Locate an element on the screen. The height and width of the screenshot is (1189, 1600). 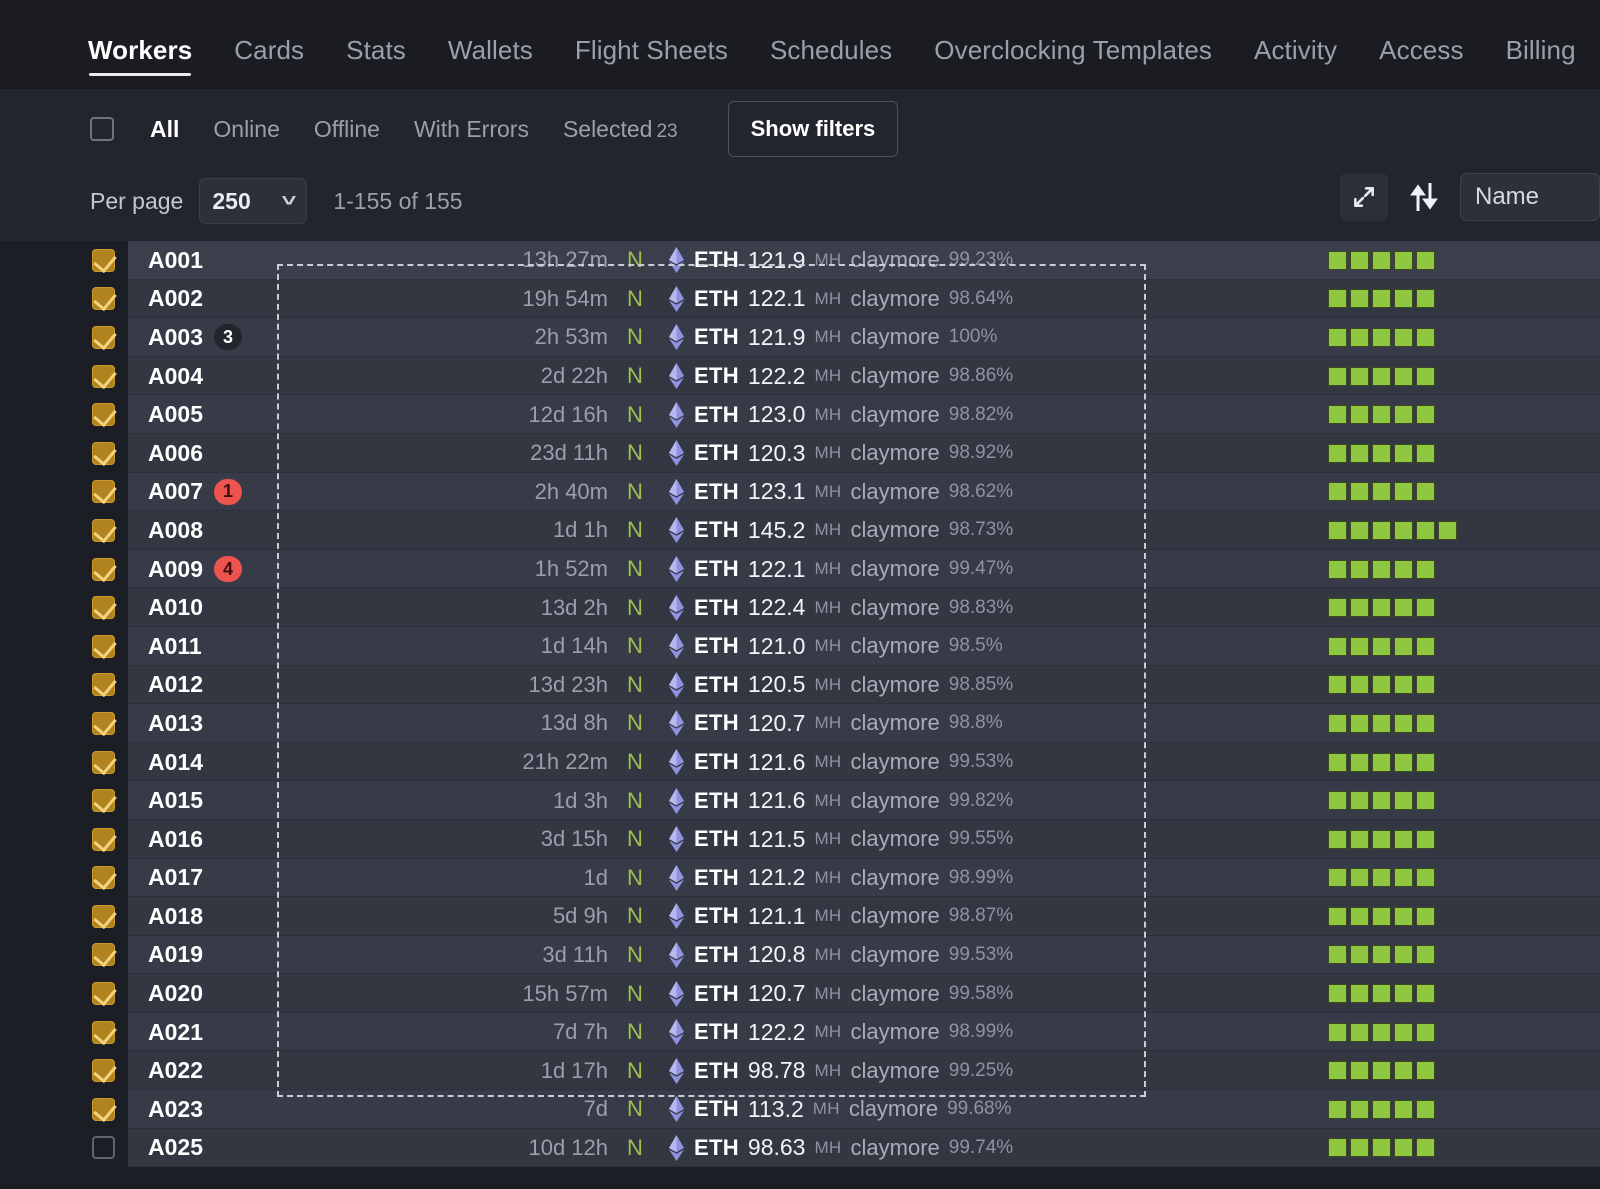
table-row: A012 13d 23h N ETH 120.5 MH claymore 98.85% is located at coordinates (800, 685).